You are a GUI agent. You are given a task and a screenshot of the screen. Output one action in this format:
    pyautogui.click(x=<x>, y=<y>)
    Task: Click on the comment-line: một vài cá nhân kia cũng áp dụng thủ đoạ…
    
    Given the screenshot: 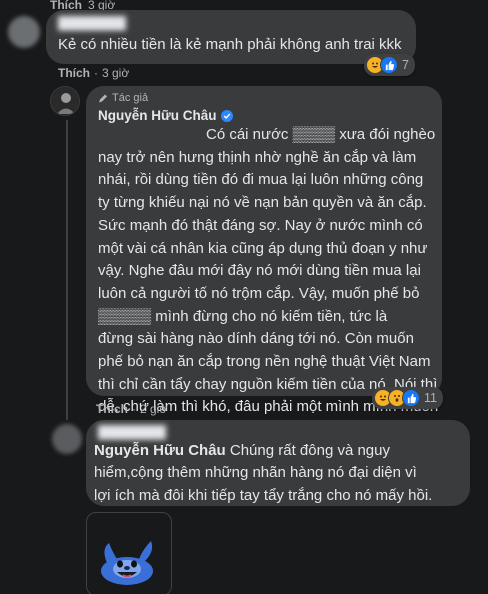 What is the action you would take?
    pyautogui.click(x=263, y=248)
    